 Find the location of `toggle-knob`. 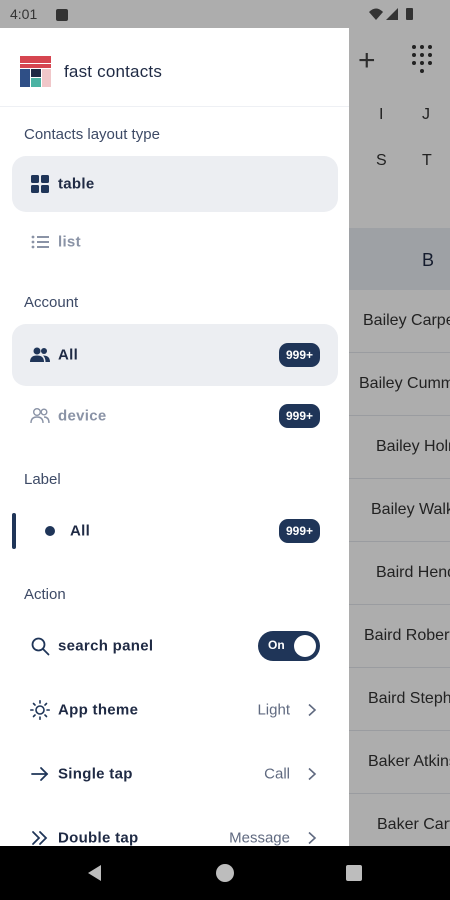

toggle-knob is located at coordinates (305, 646).